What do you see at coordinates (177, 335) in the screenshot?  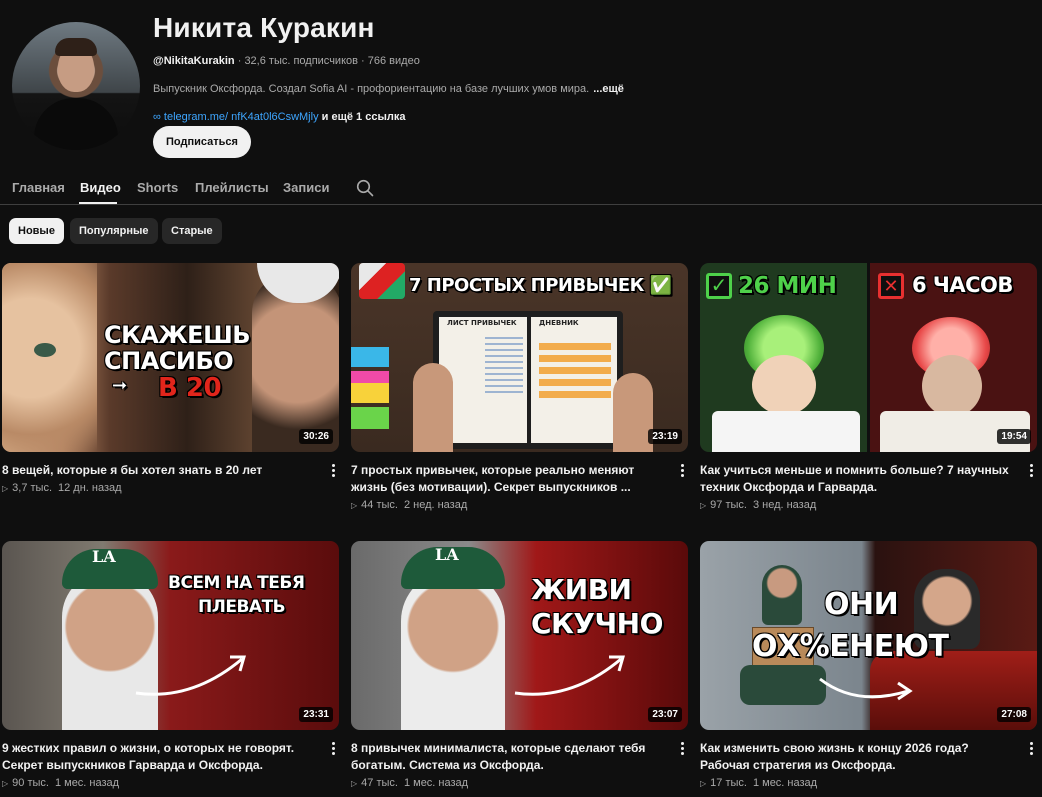 I see `thumbnail-text: СКАЖЕШЬ` at bounding box center [177, 335].